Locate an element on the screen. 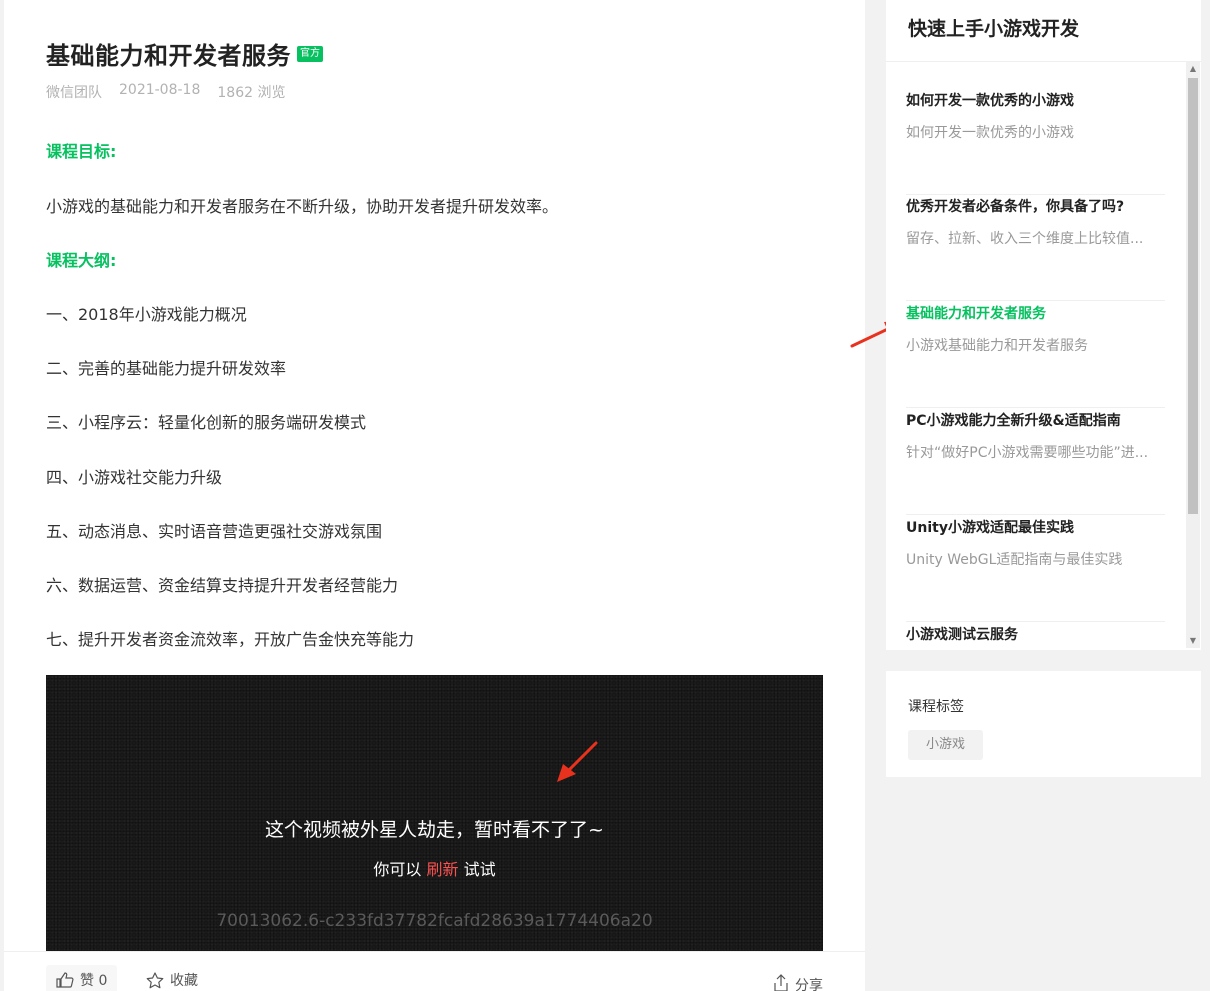 This screenshot has width=1210, height=991. star-icon is located at coordinates (155, 980).